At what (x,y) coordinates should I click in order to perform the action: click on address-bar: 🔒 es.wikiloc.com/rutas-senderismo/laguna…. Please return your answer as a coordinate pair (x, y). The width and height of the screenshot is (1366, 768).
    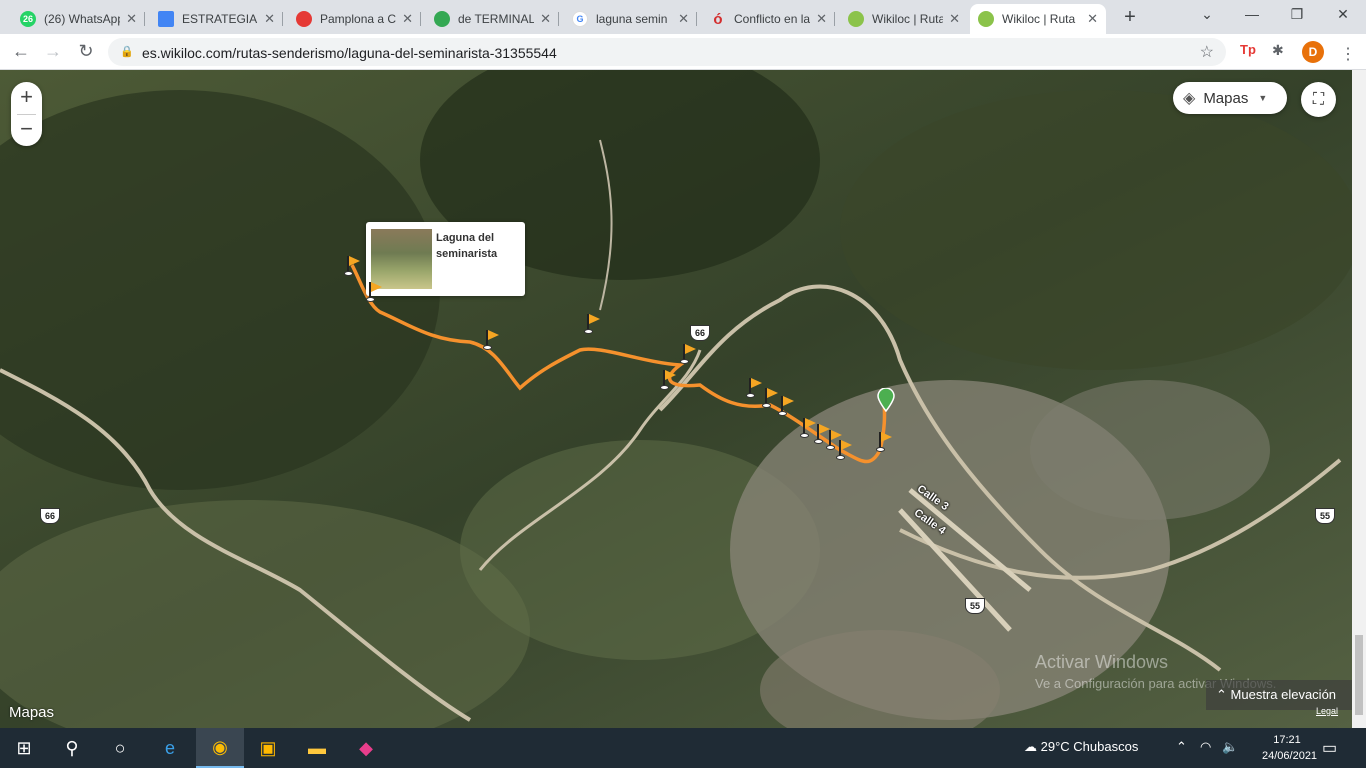
    Looking at the image, I should click on (667, 52).